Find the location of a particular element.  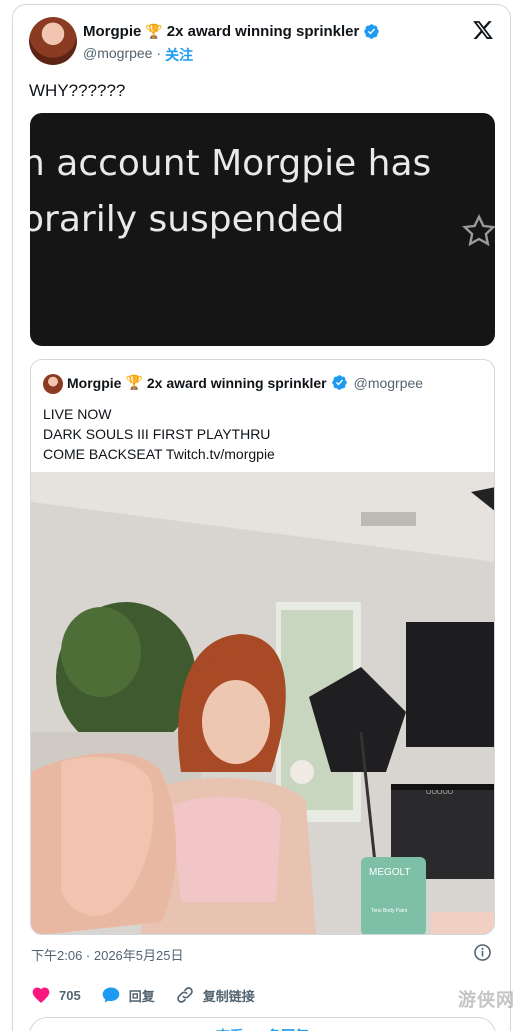

author-handle-row: @mogrpee · 关注 is located at coordinates (138, 55).